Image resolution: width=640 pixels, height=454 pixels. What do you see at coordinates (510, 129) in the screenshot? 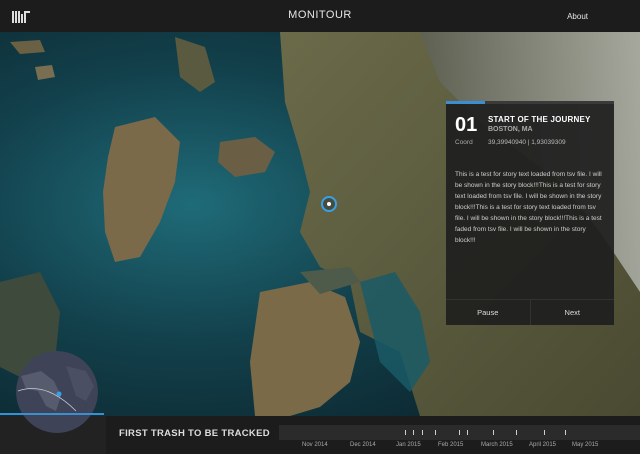
I see `story-location: BOSTON, MA` at bounding box center [510, 129].